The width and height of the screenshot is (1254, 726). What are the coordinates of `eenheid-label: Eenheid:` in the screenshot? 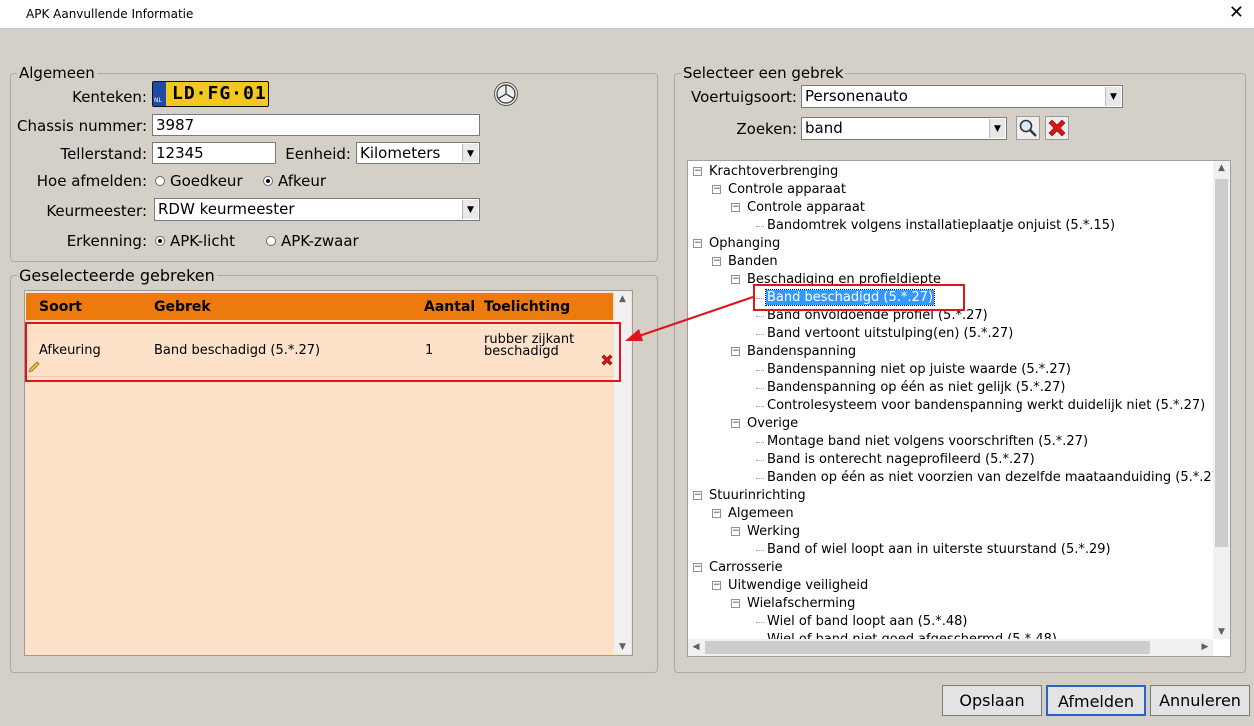 It's located at (318, 154).